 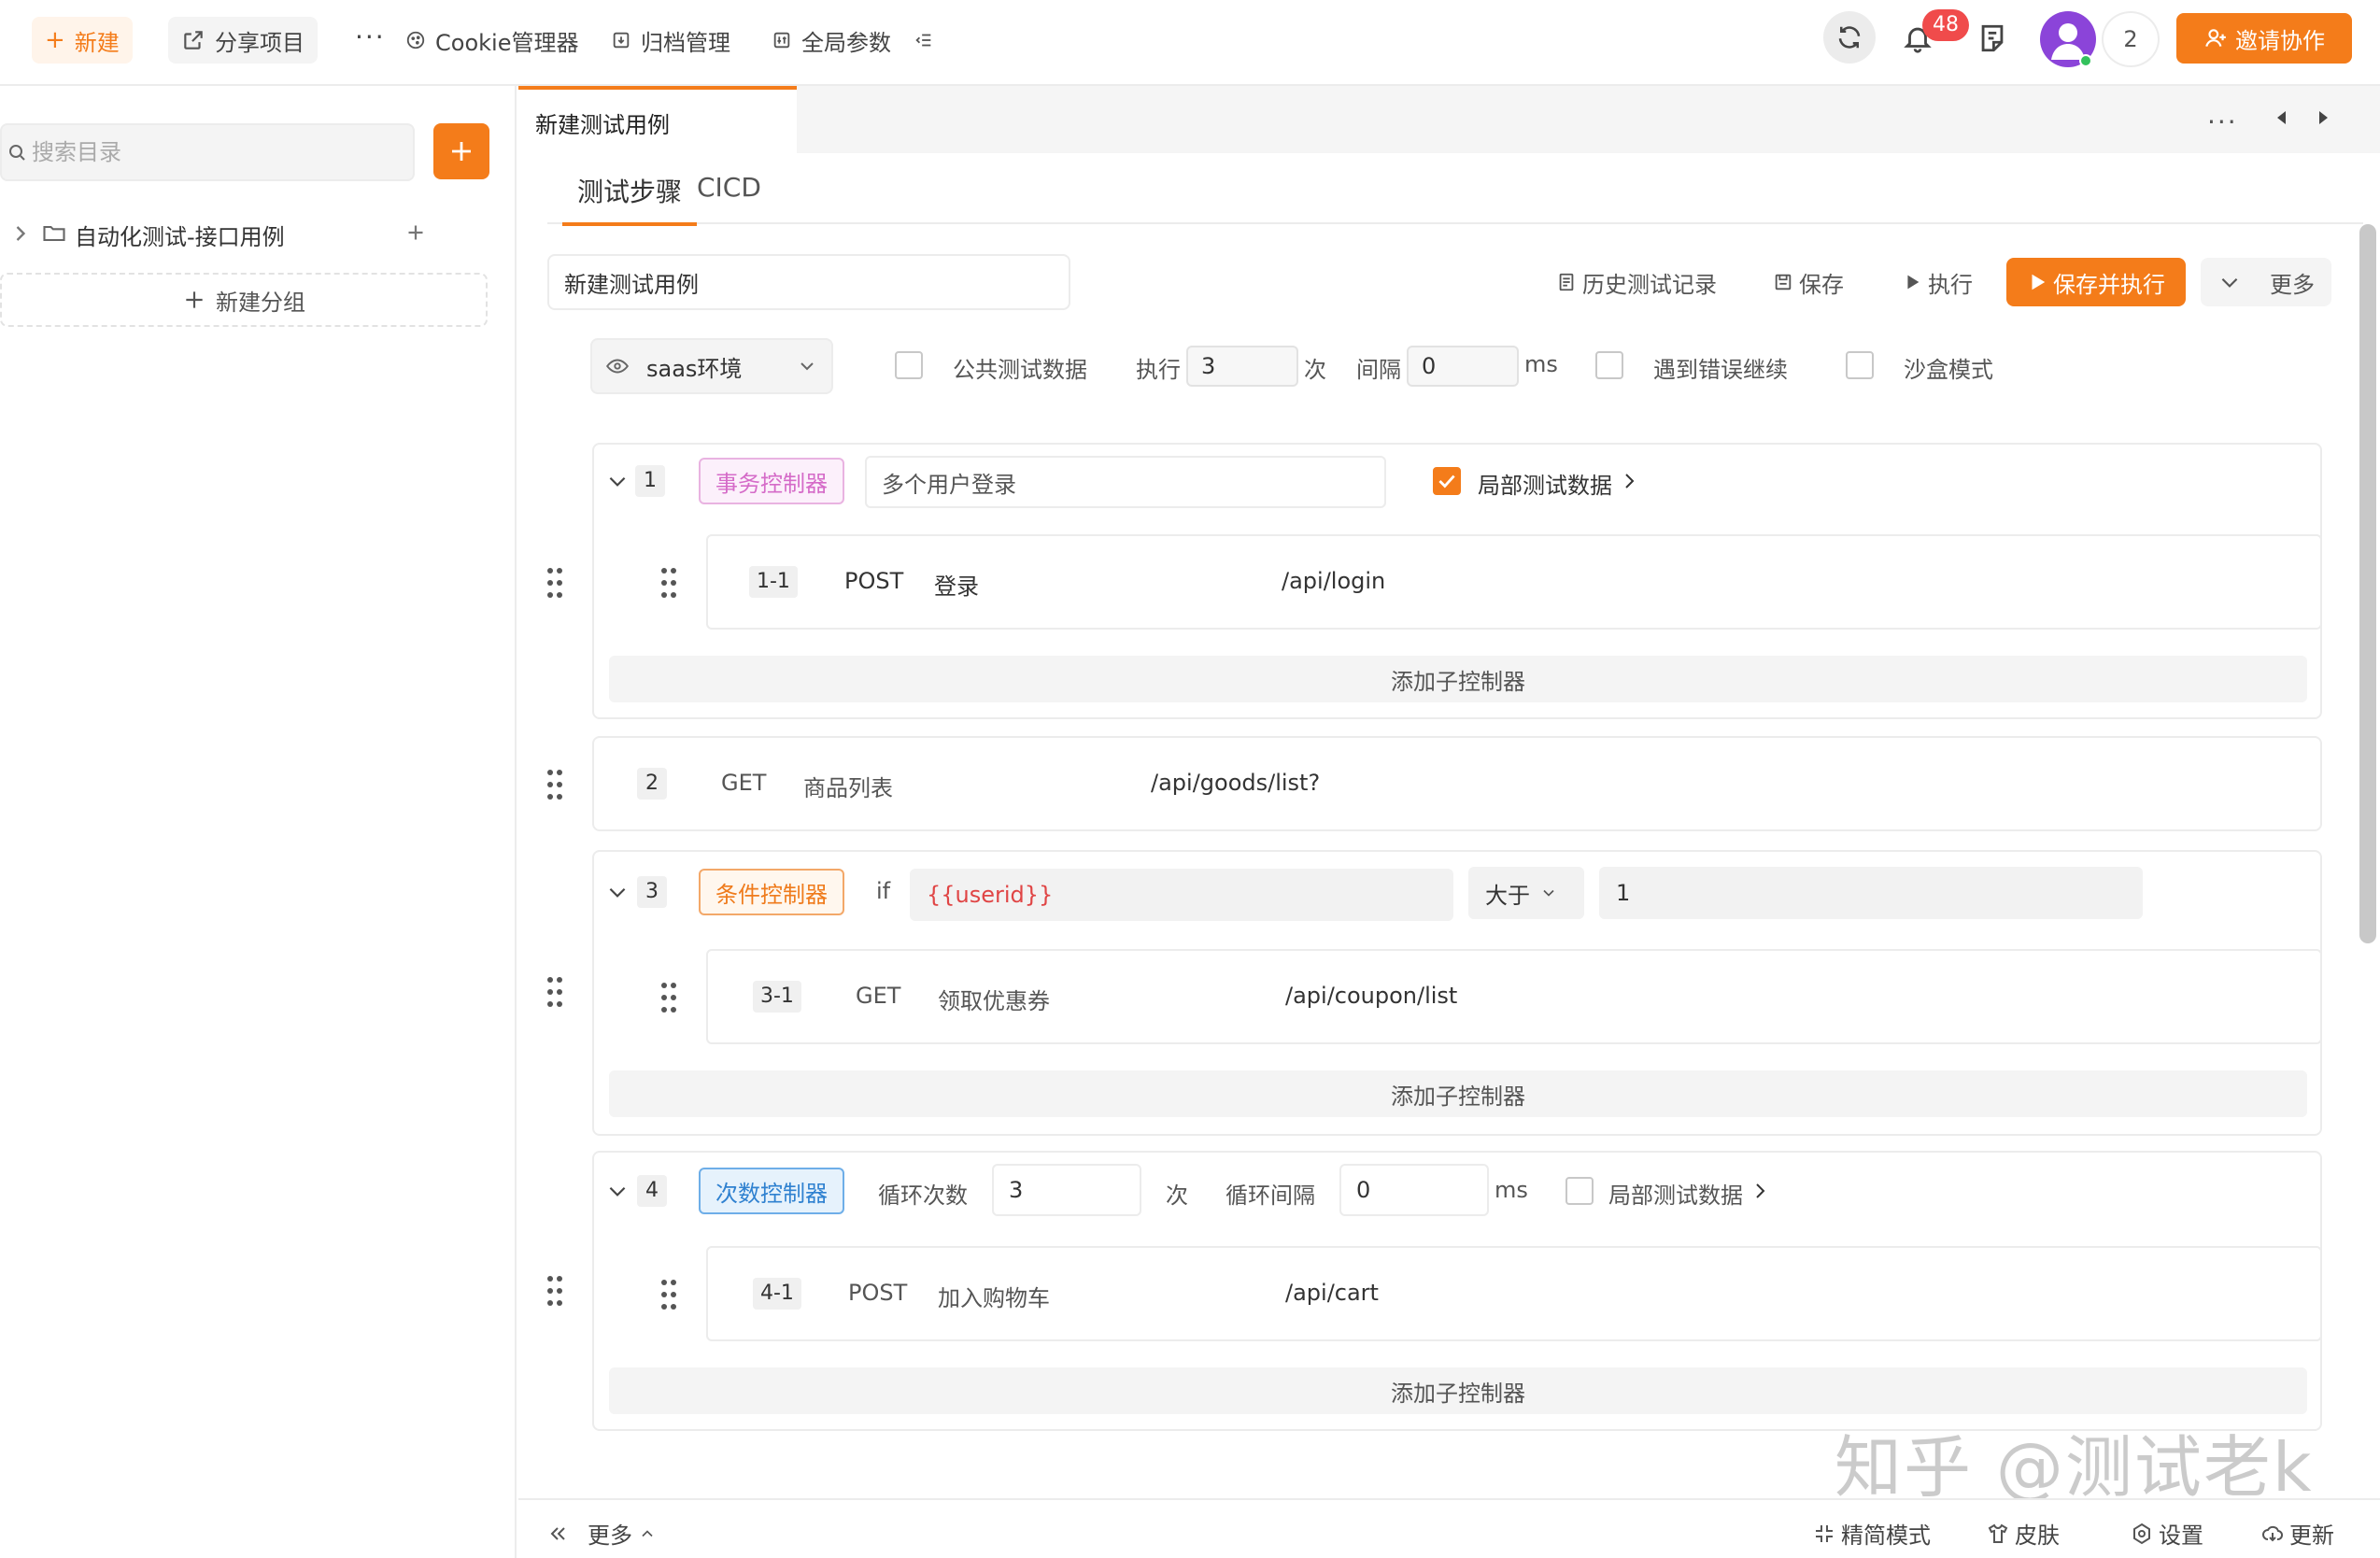 What do you see at coordinates (2367, 583) in the screenshot?
I see `vertical-scrollbar` at bounding box center [2367, 583].